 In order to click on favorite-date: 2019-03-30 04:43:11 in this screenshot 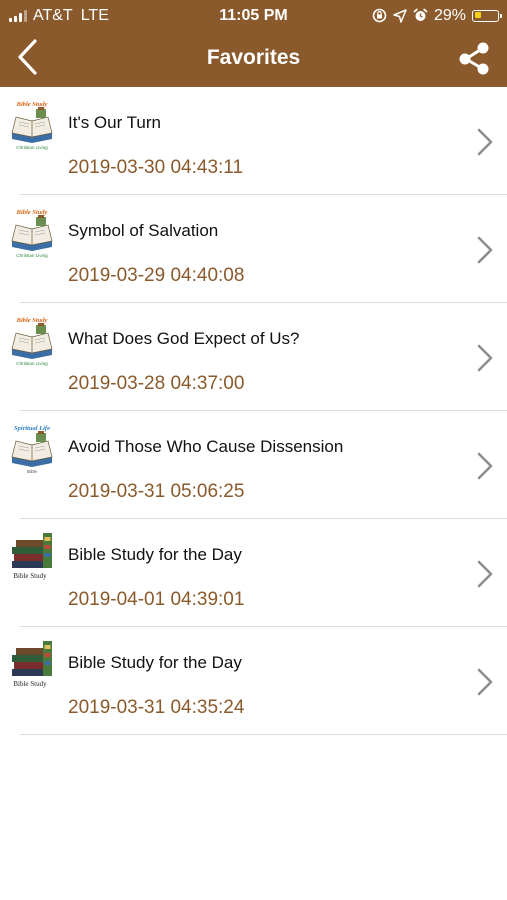, I will do `click(156, 167)`.